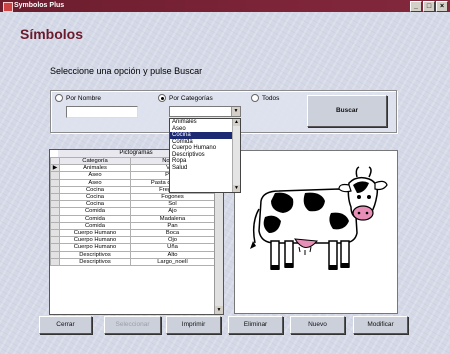 Image resolution: width=450 pixels, height=354 pixels. Describe the element at coordinates (347, 111) in the screenshot. I see `search-button: Buscar` at that location.